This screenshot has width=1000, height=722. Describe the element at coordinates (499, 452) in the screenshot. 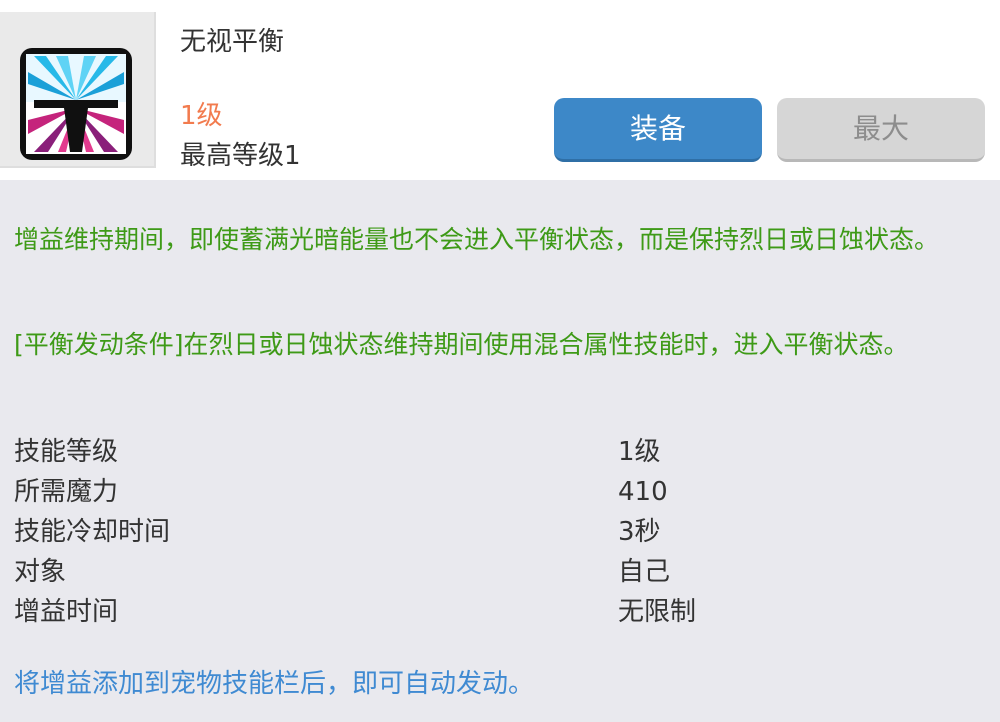

I see `stat-row-skill-level: 技能等级 1级` at that location.